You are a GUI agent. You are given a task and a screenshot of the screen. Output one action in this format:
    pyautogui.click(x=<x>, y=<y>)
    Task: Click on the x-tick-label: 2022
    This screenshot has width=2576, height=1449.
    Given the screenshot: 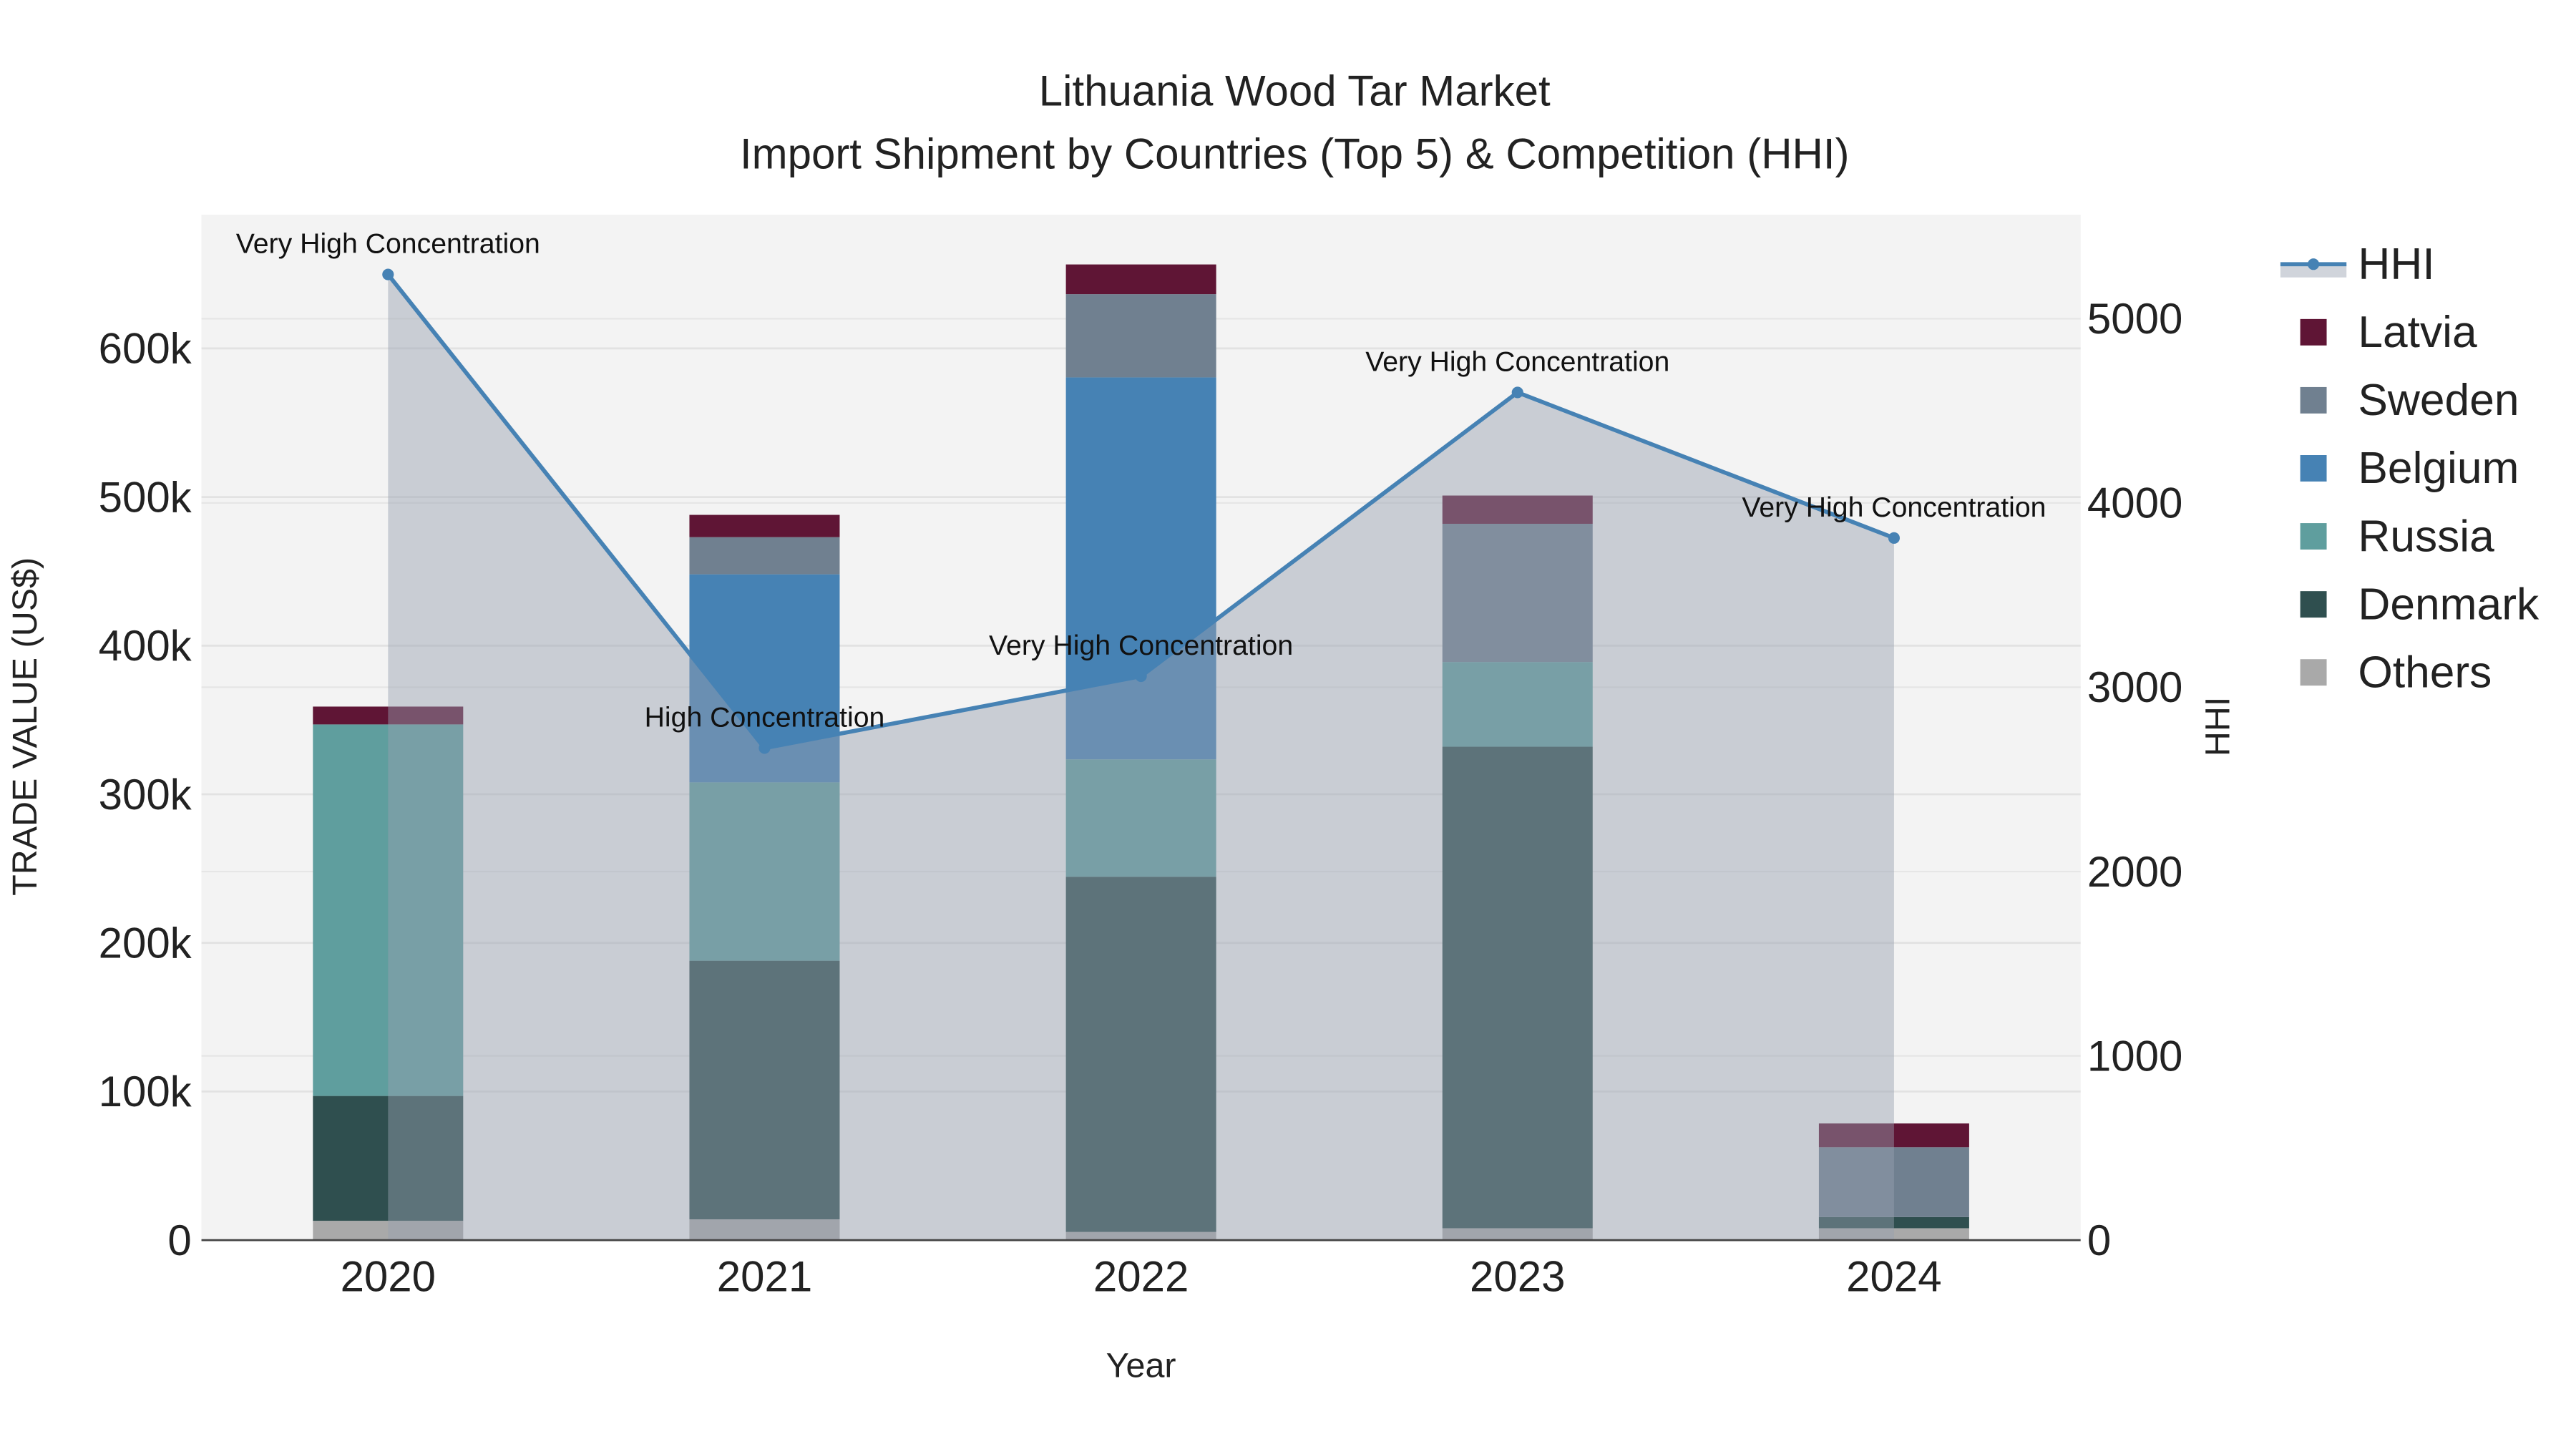 What is the action you would take?
    pyautogui.click(x=1141, y=1277)
    